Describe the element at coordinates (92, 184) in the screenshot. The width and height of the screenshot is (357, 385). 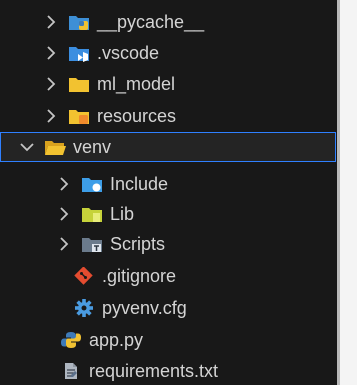
I see `include-folder-icon` at that location.